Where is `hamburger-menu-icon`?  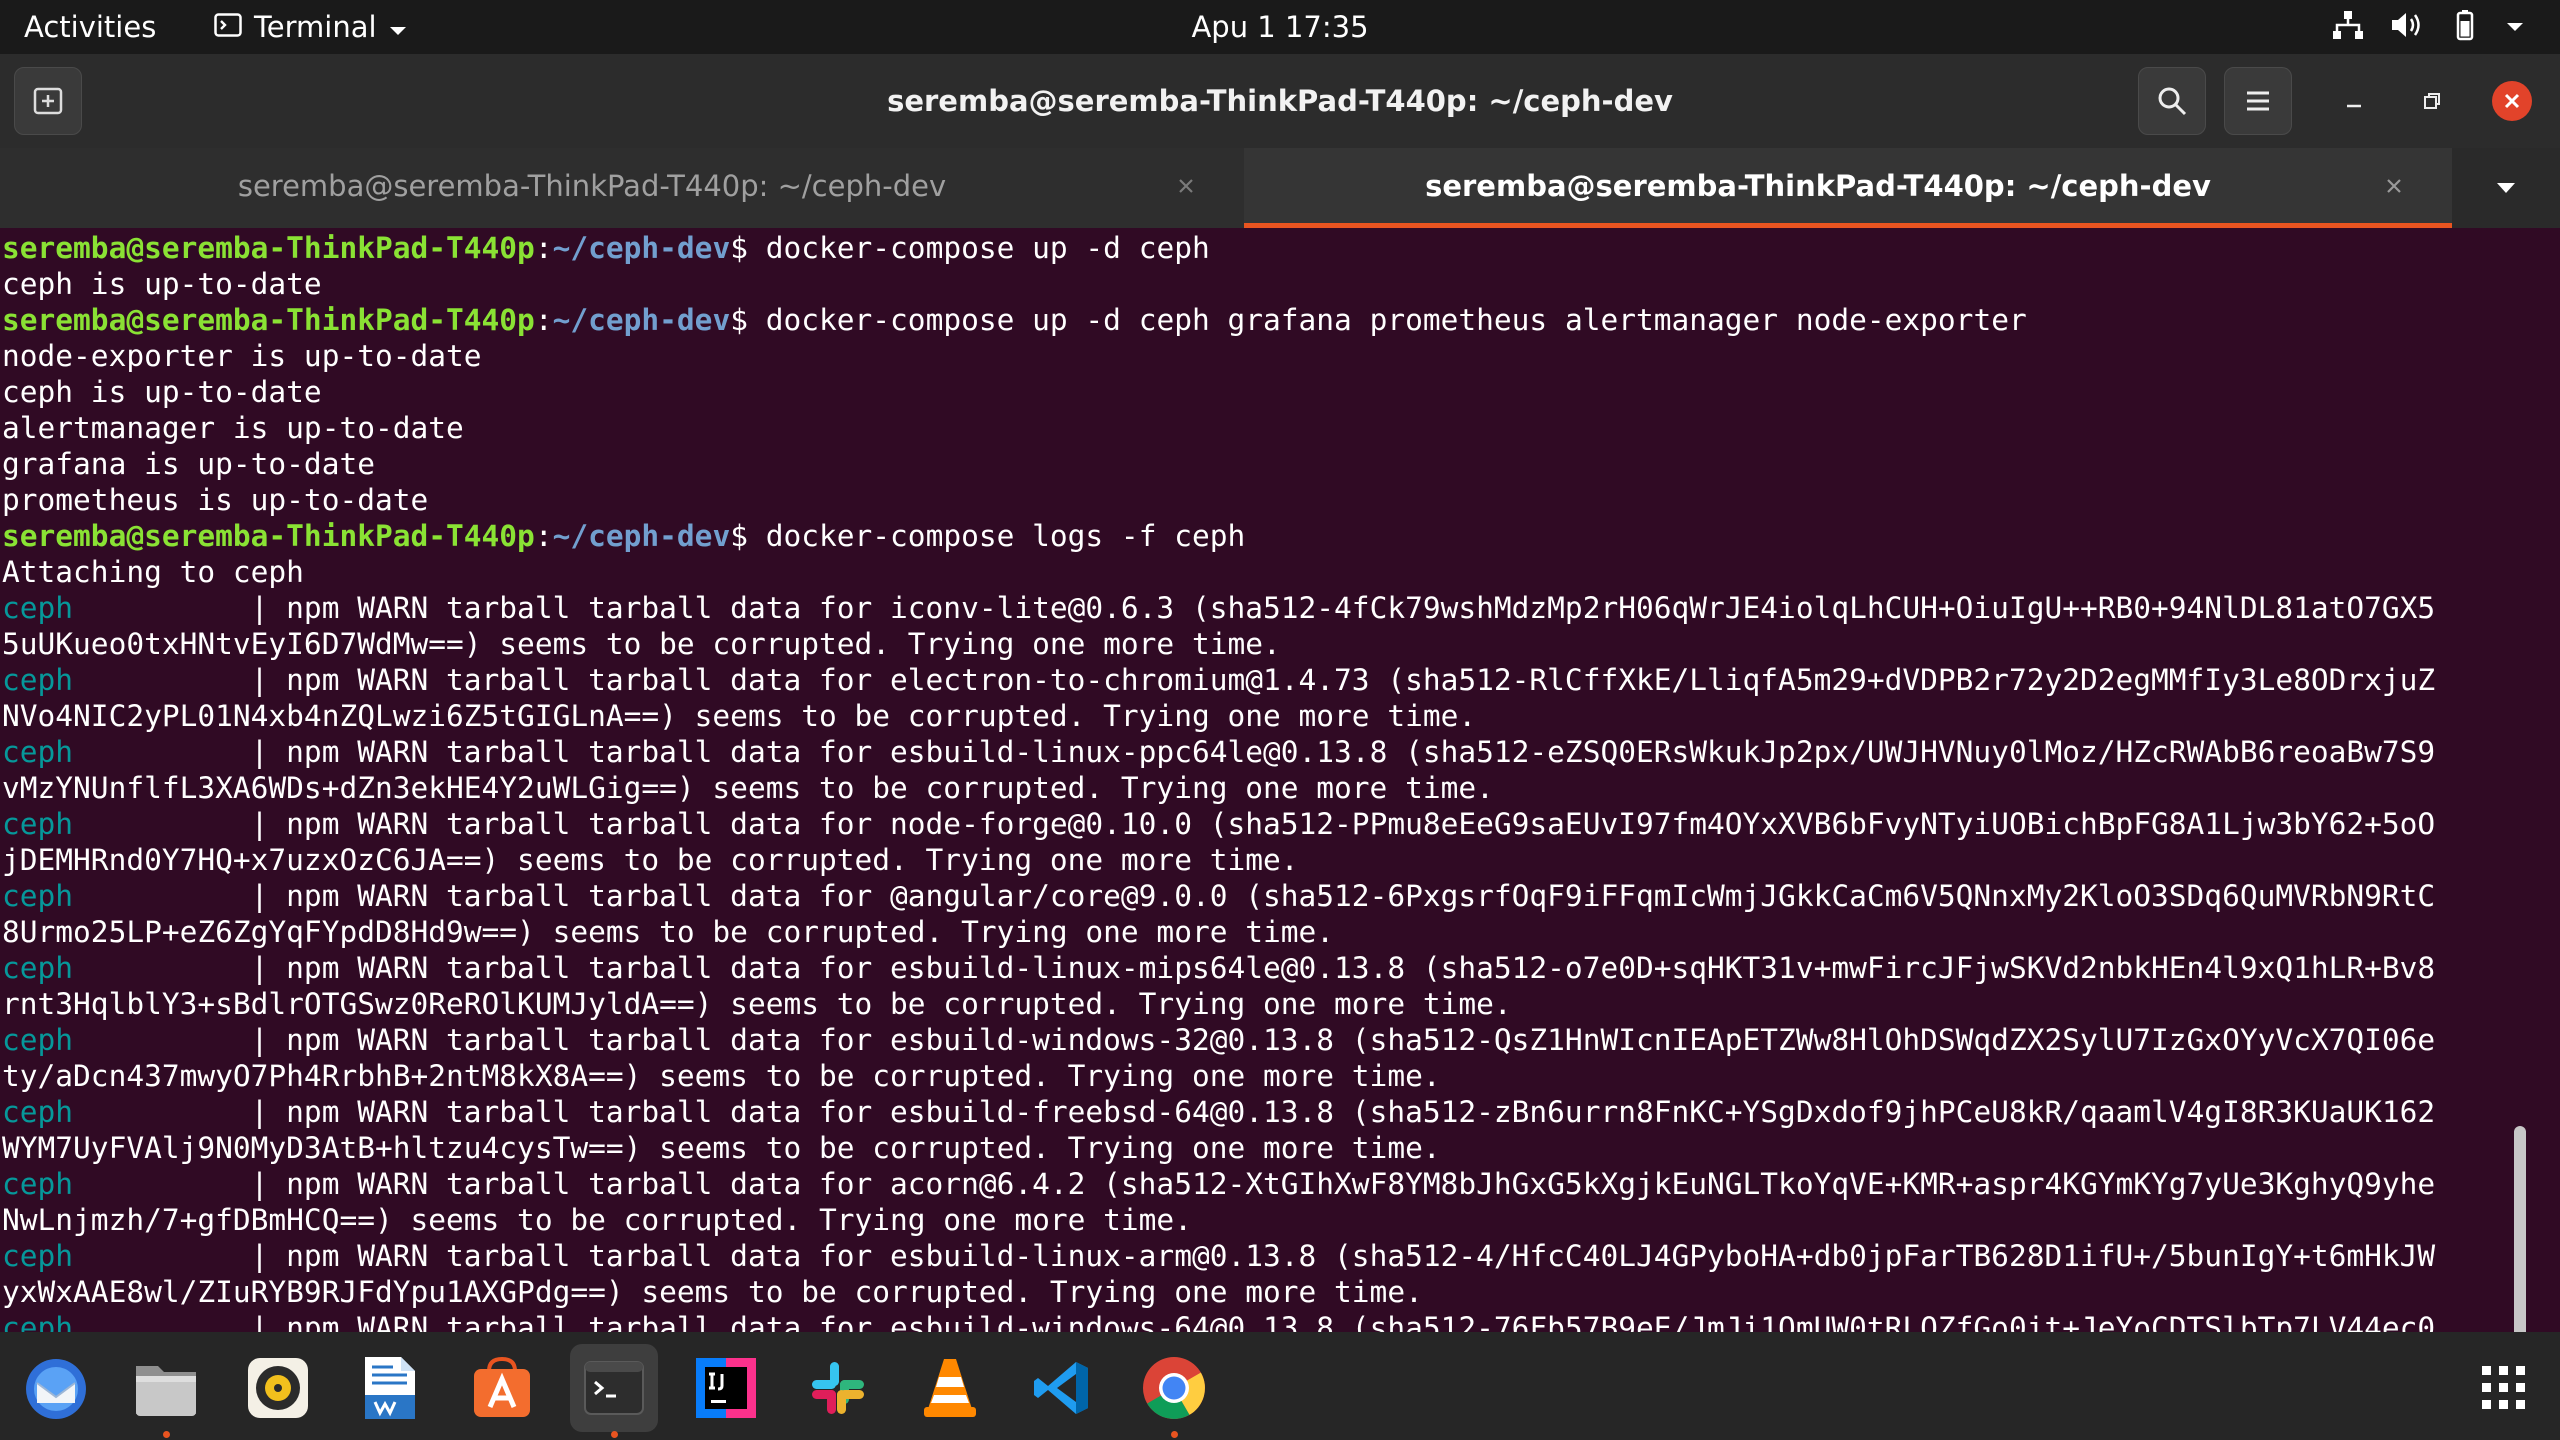
hamburger-menu-icon is located at coordinates (2258, 101).